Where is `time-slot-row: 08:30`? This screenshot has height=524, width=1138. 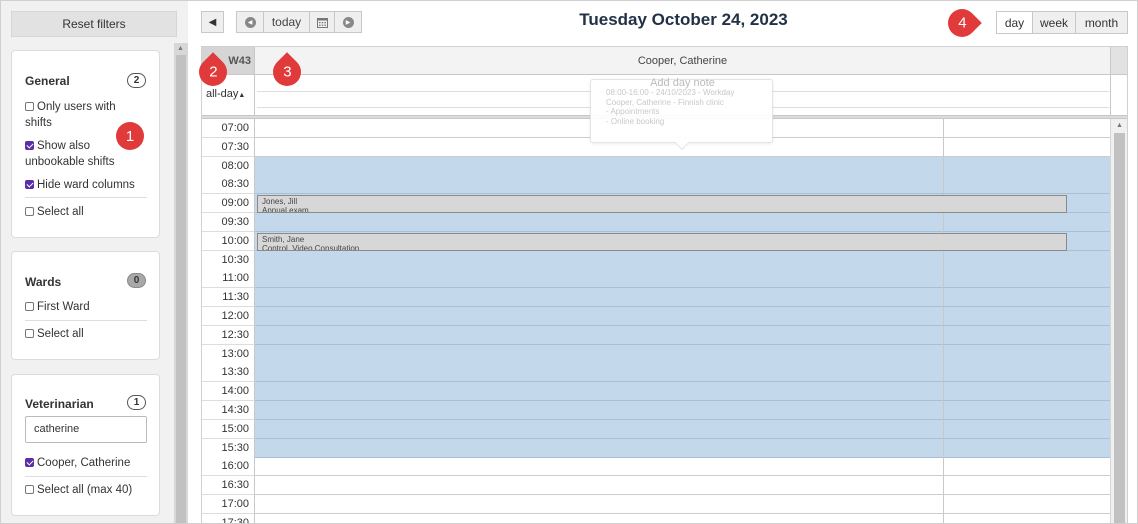
time-slot-row: 08:30 is located at coordinates (656, 184).